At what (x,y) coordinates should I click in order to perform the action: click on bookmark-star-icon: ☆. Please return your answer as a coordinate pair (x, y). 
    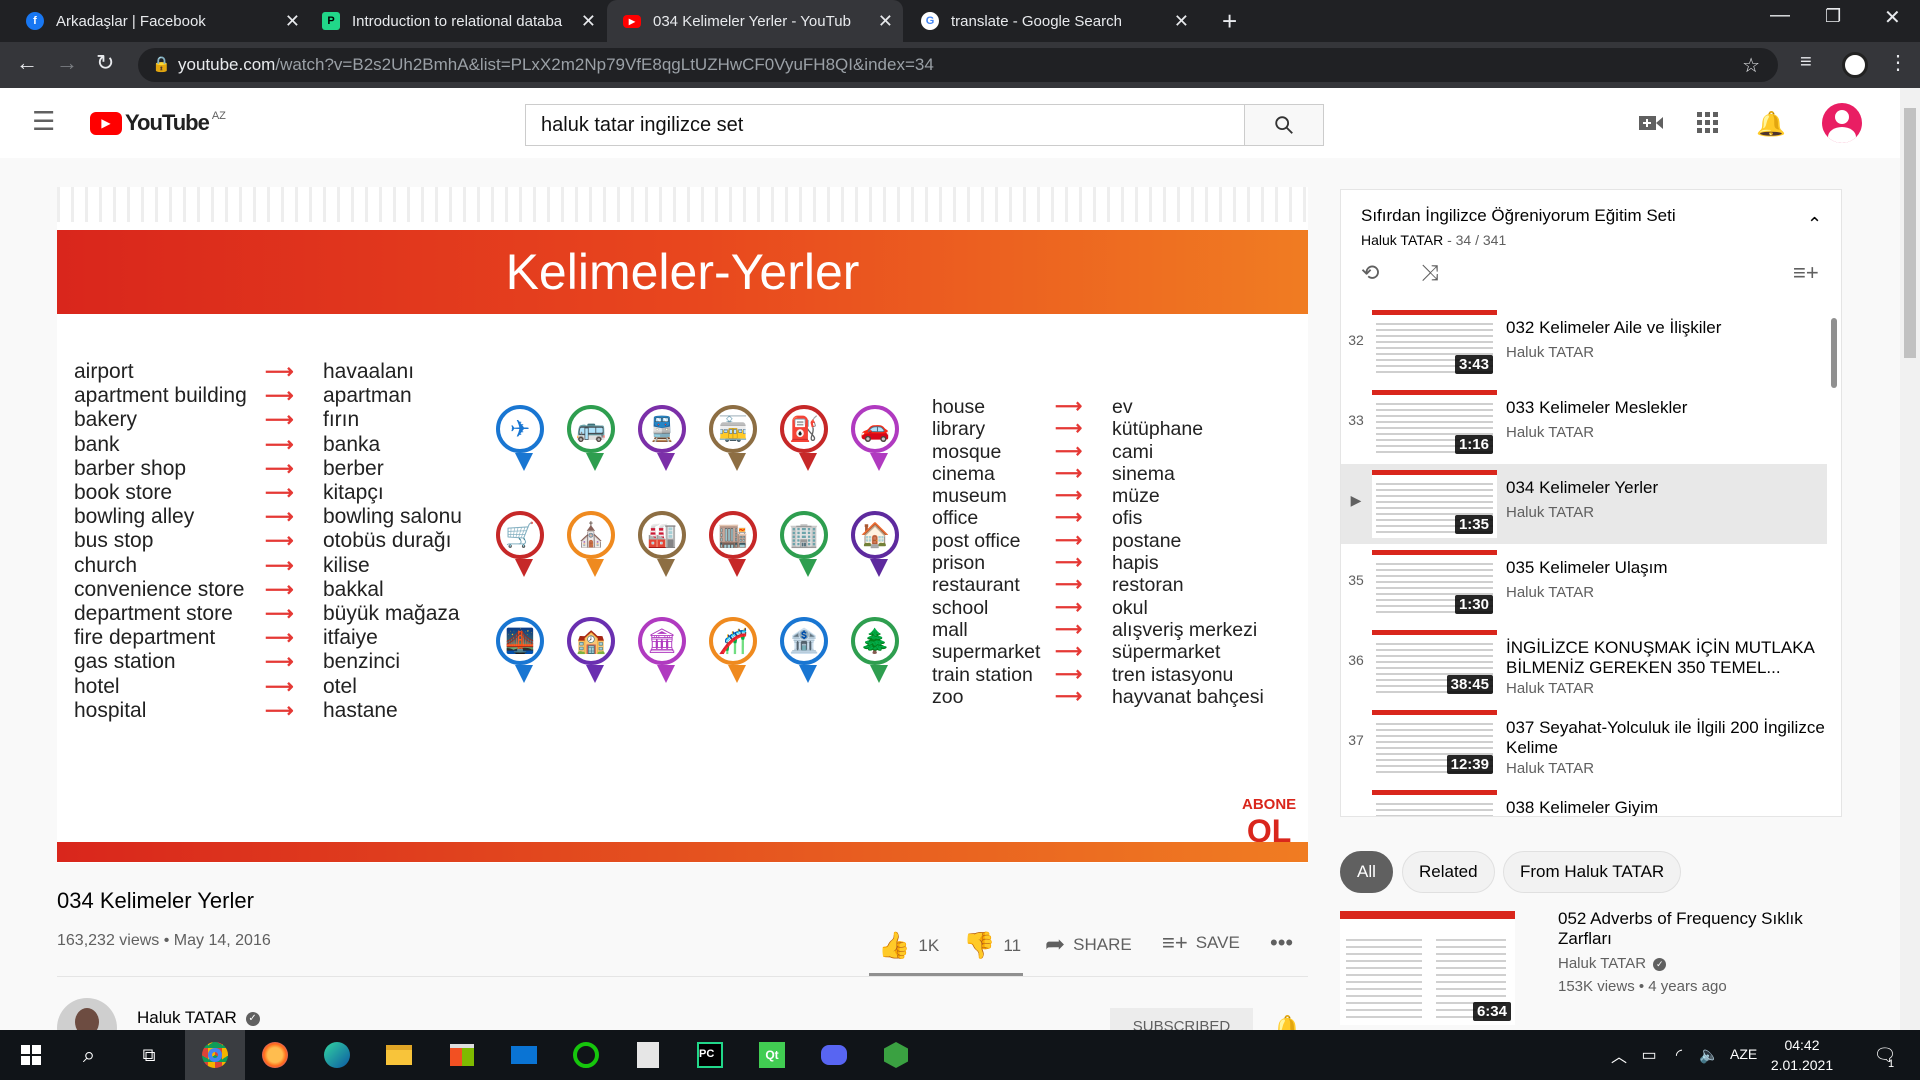
    Looking at the image, I should click on (1751, 65).